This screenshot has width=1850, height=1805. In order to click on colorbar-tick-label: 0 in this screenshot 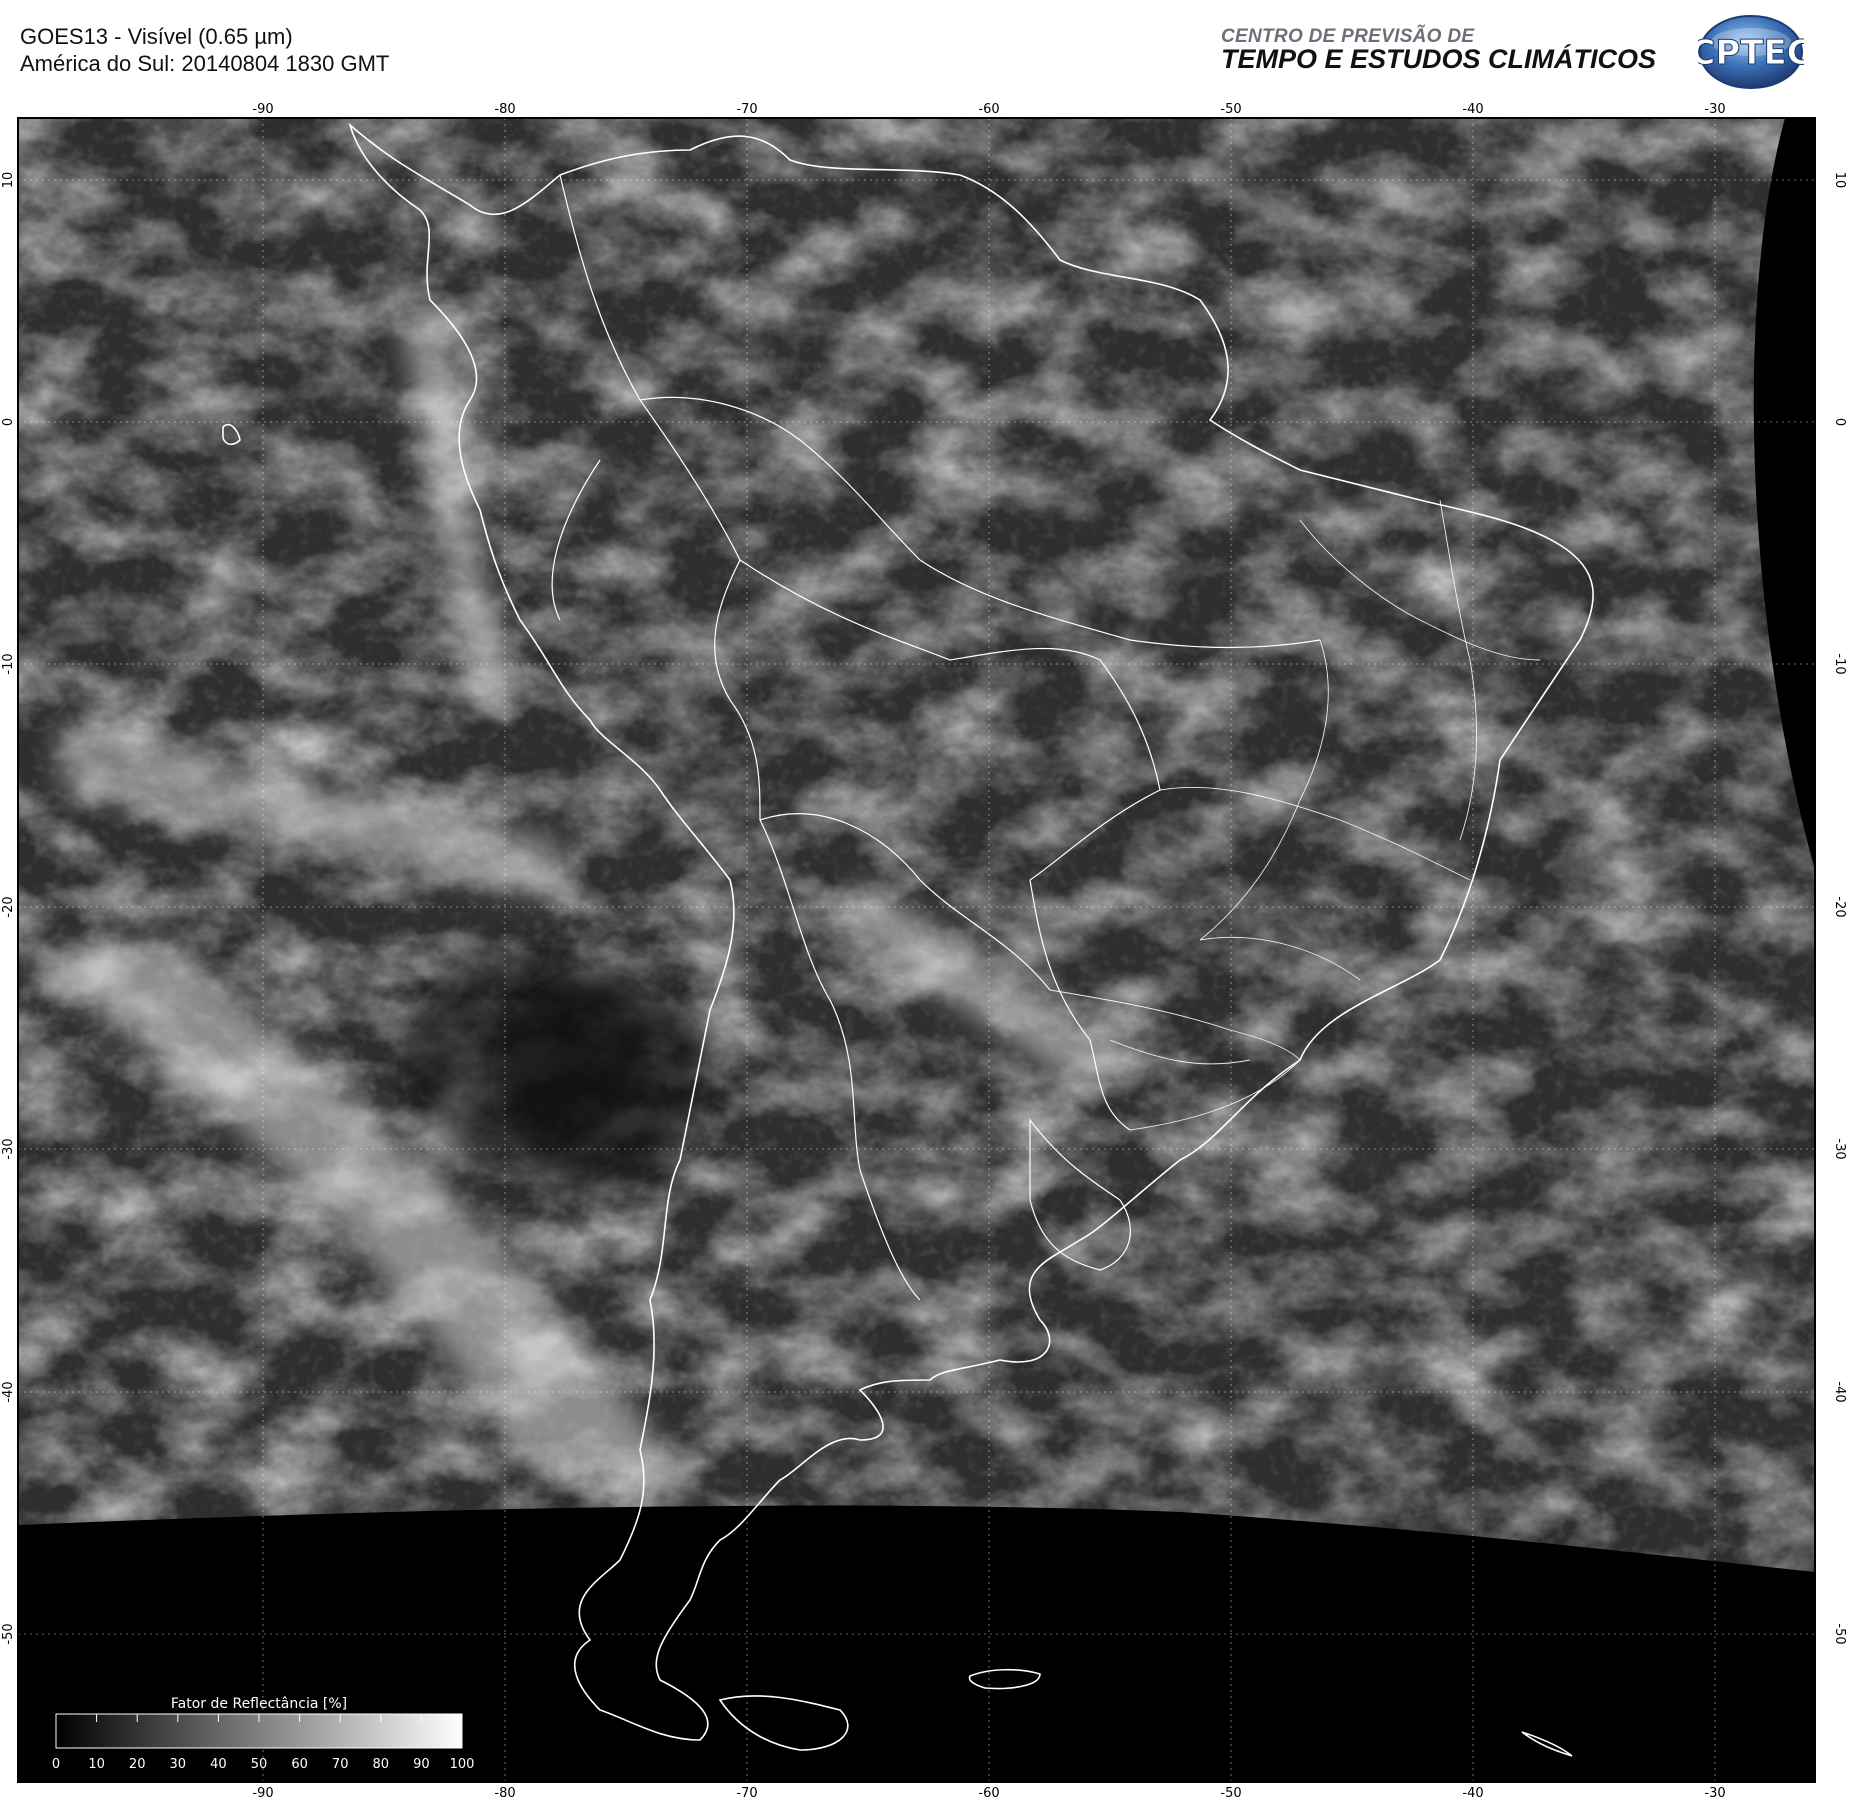, I will do `click(56, 1764)`.